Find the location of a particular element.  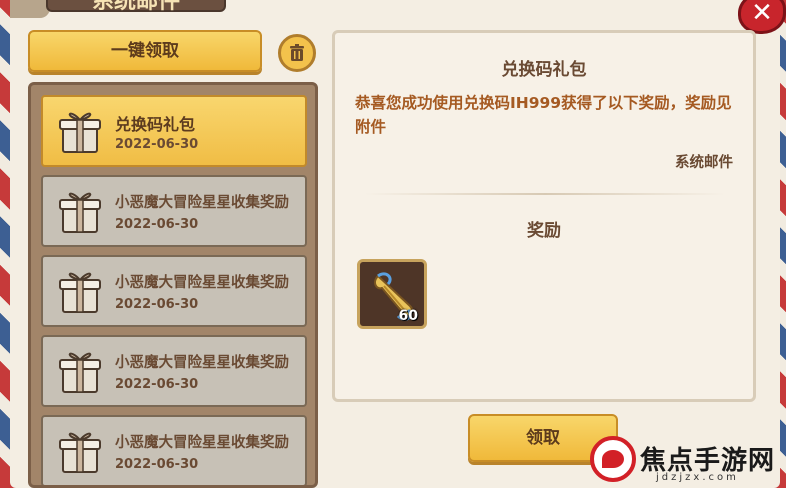

detail-title: 兑换码礼包 is located at coordinates (544, 70).